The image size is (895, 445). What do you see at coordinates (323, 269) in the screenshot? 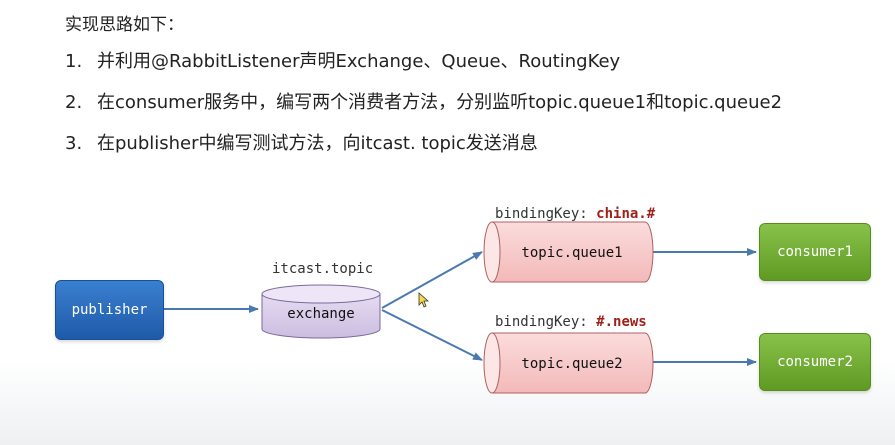
I see `exchange-name-label: itcast.topic` at bounding box center [323, 269].